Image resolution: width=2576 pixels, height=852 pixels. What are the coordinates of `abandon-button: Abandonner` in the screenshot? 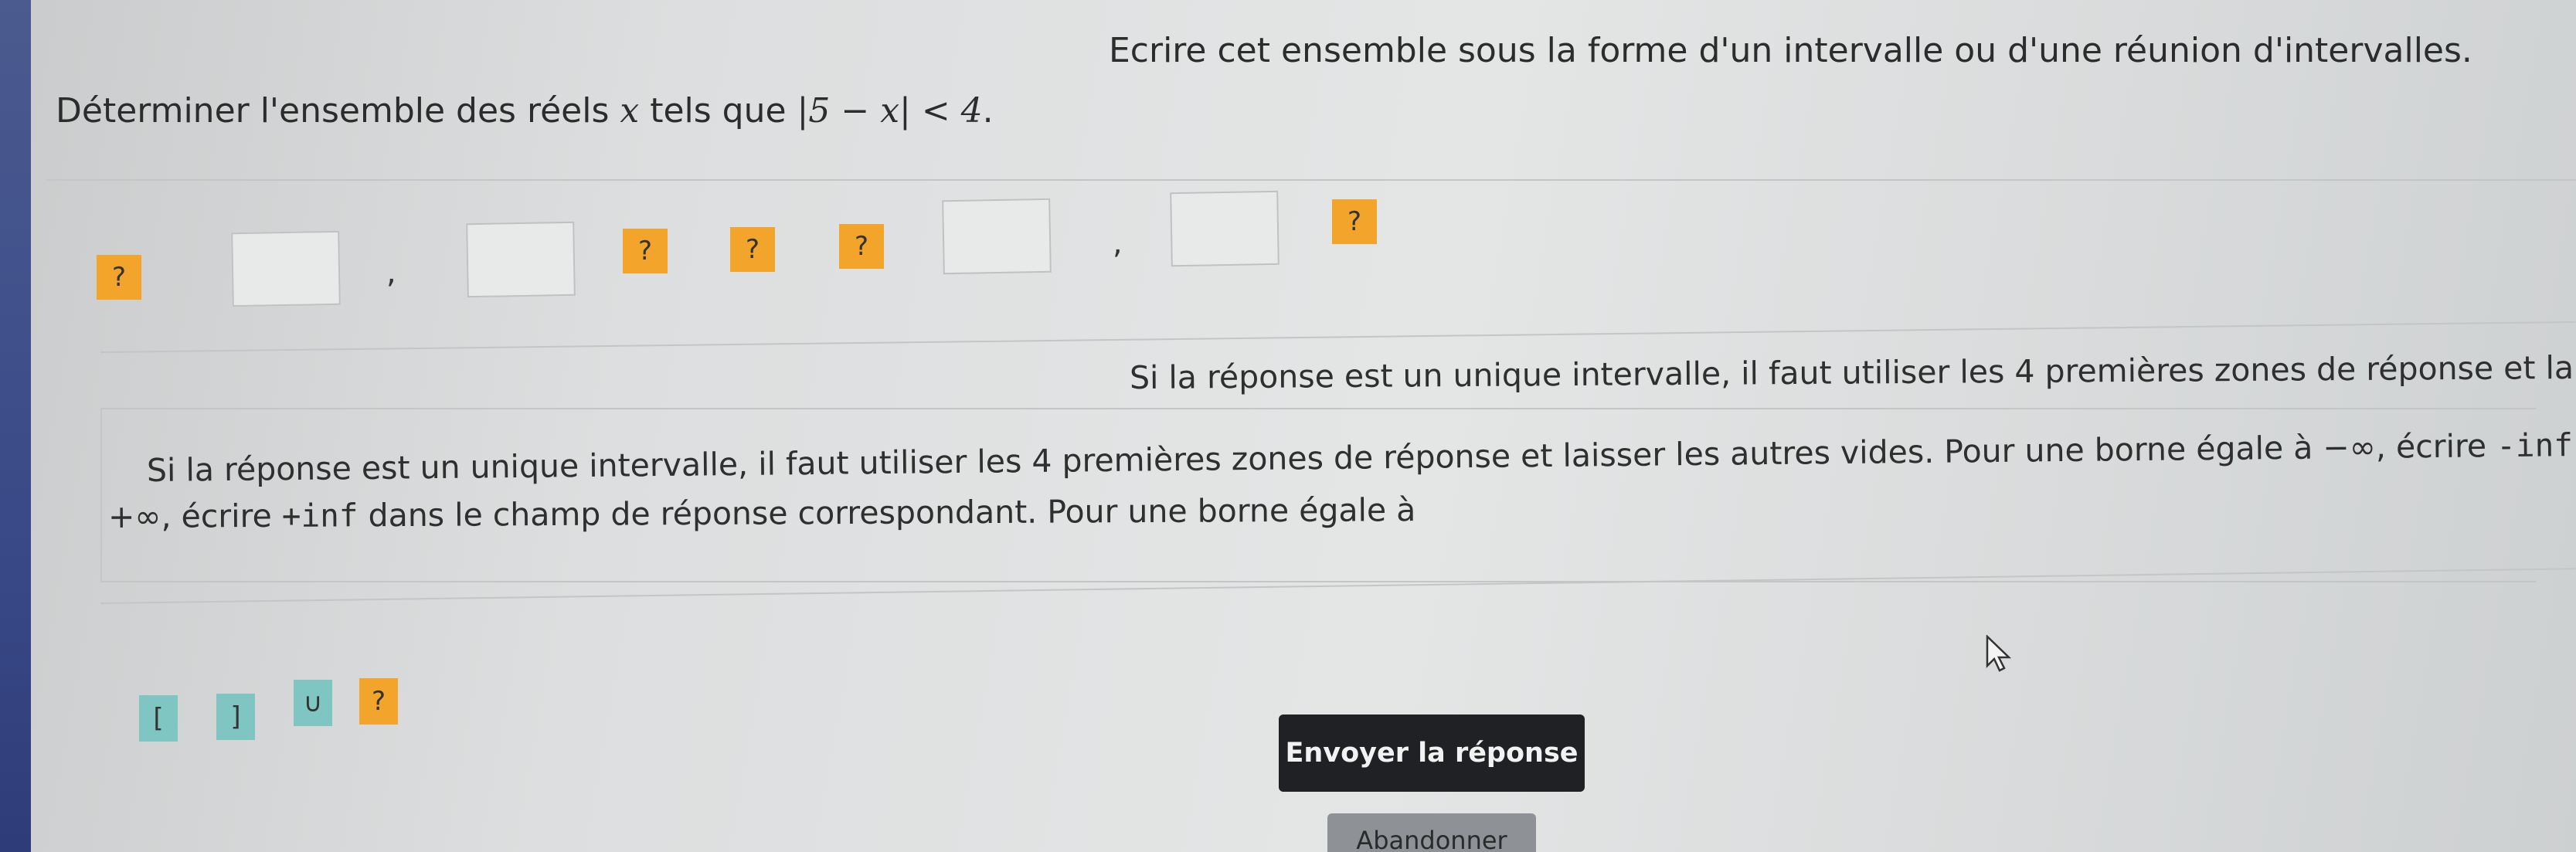 It's located at (1431, 833).